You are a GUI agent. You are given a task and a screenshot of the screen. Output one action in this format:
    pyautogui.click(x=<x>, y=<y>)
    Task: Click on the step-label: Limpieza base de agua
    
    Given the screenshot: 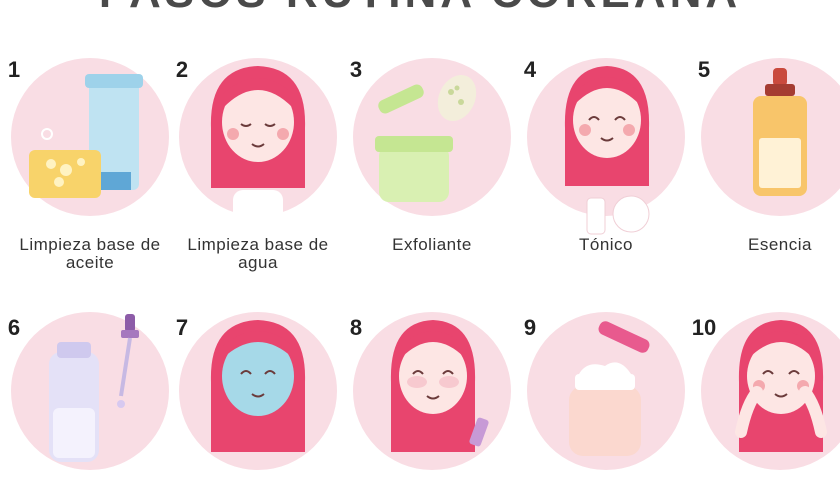 What is the action you would take?
    pyautogui.click(x=258, y=253)
    